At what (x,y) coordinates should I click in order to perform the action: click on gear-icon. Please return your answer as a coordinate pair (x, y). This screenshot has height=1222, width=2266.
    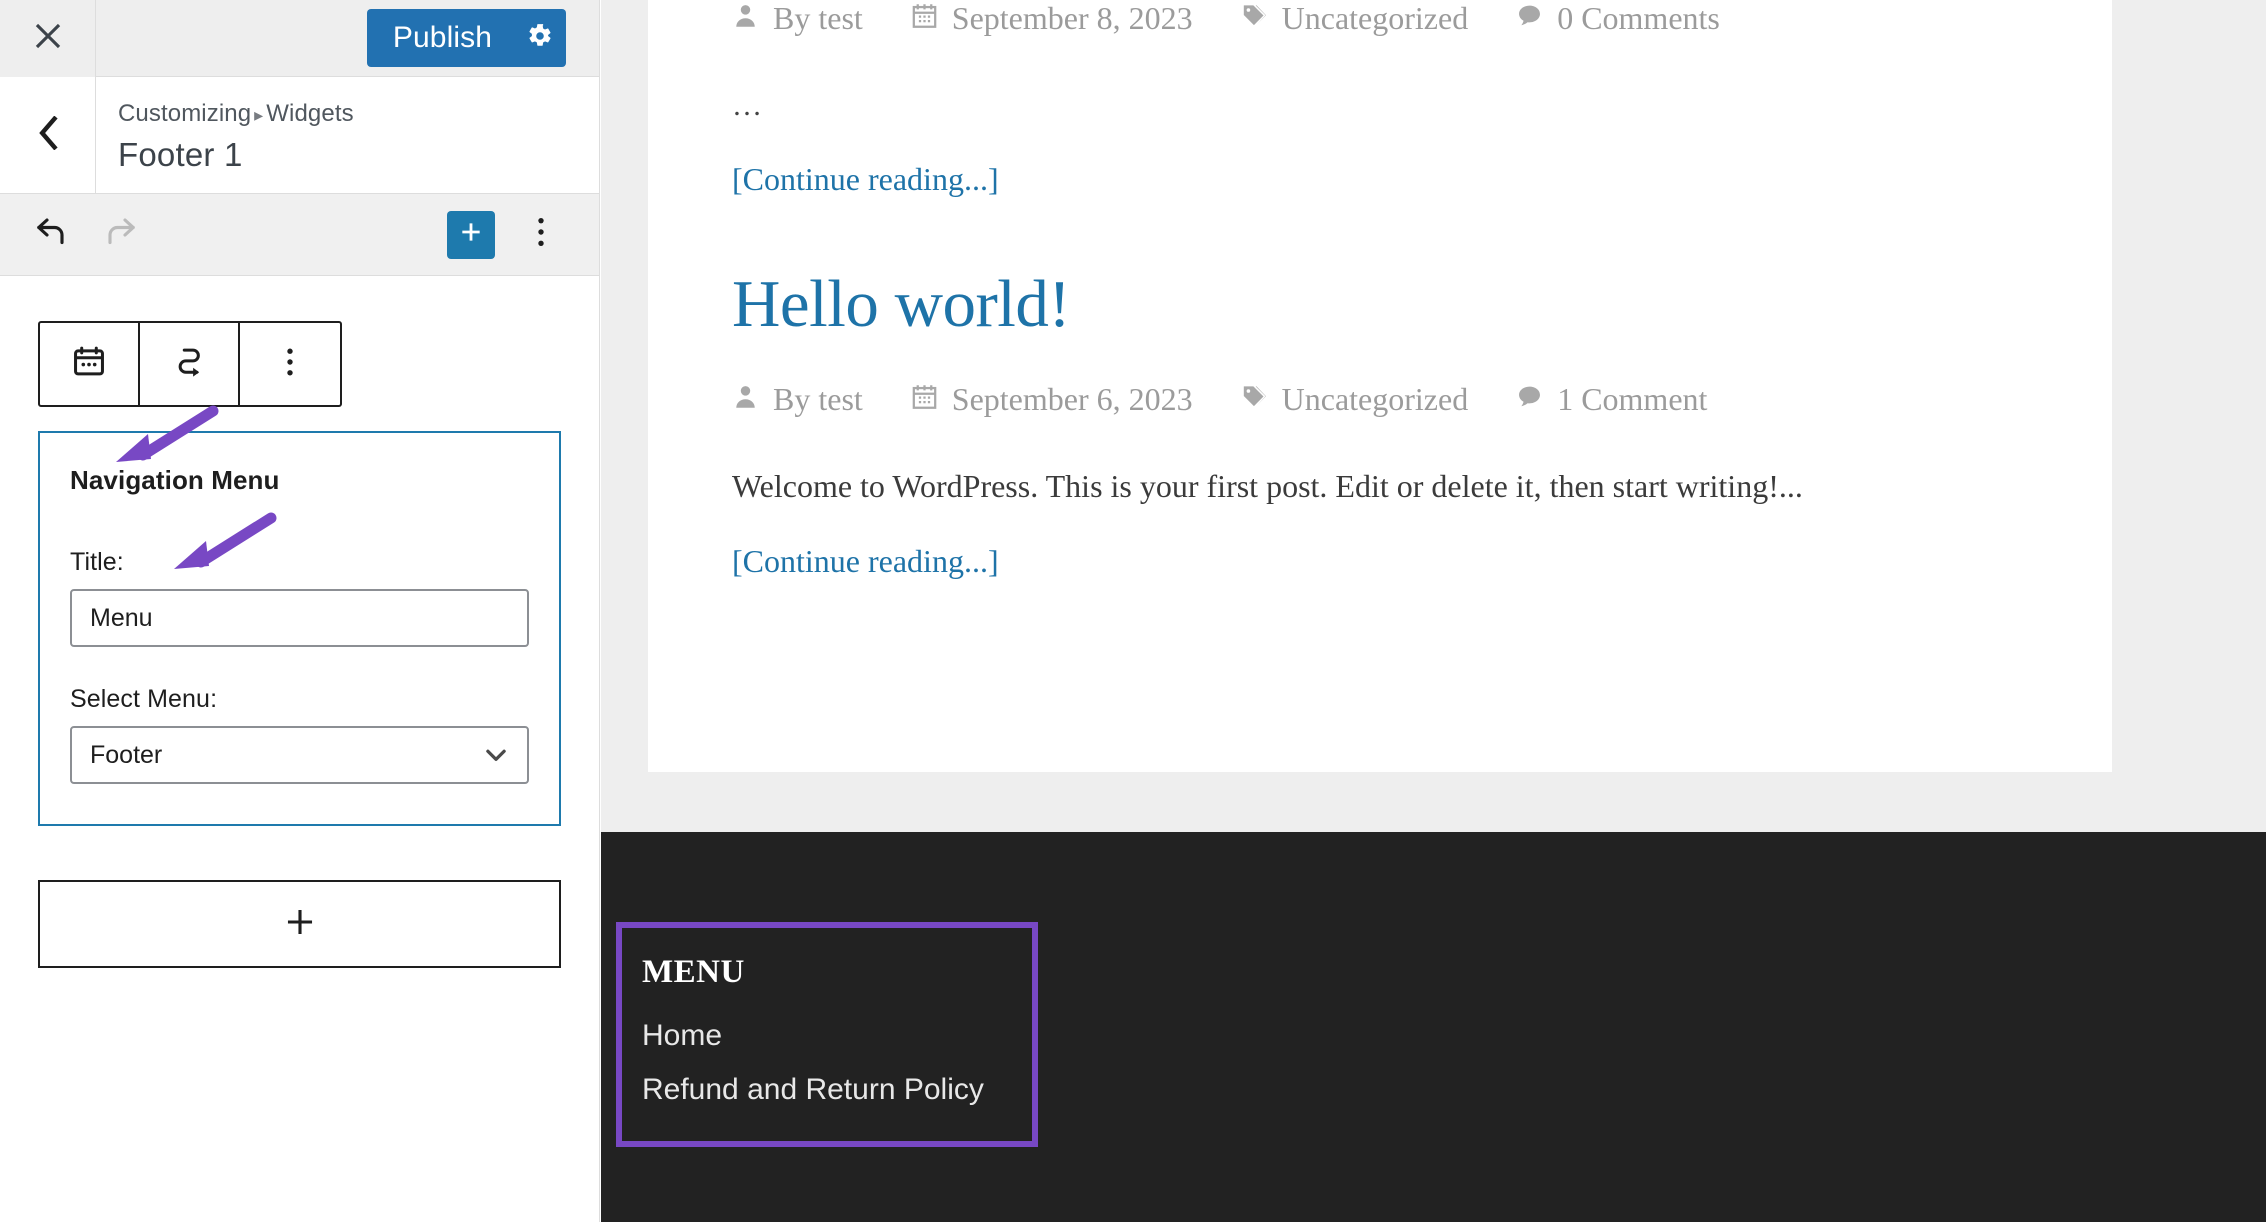
    Looking at the image, I should click on (540, 38).